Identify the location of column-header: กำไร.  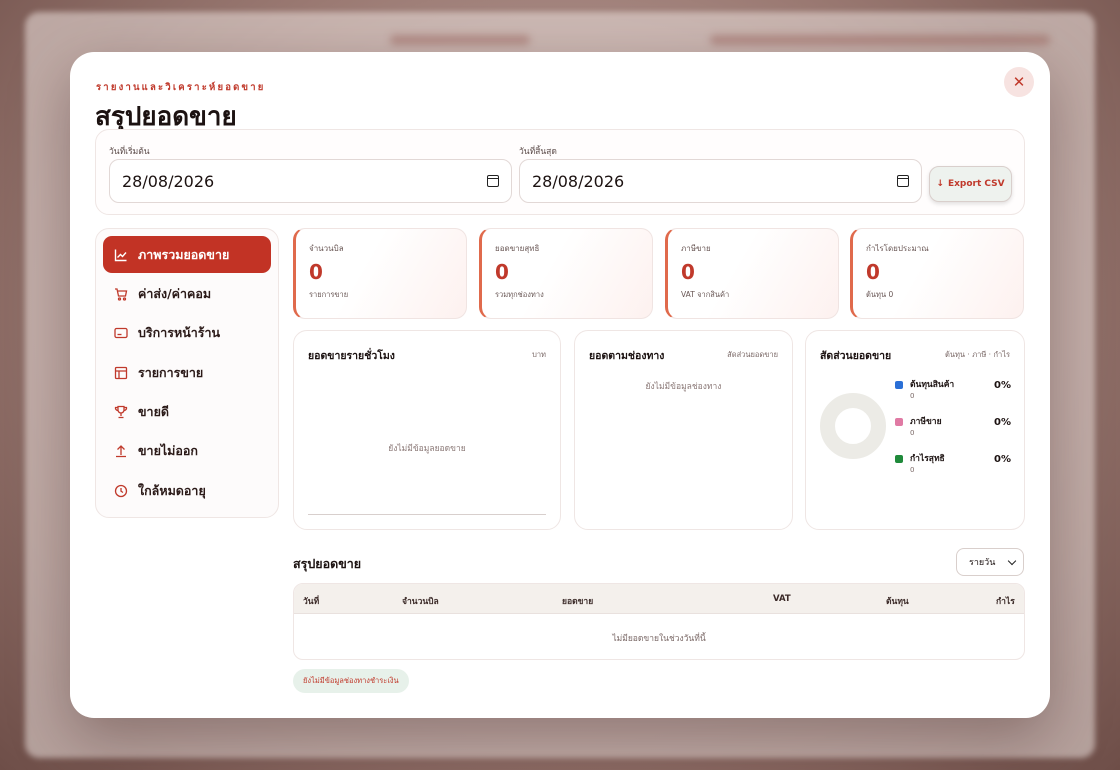
(1005, 602).